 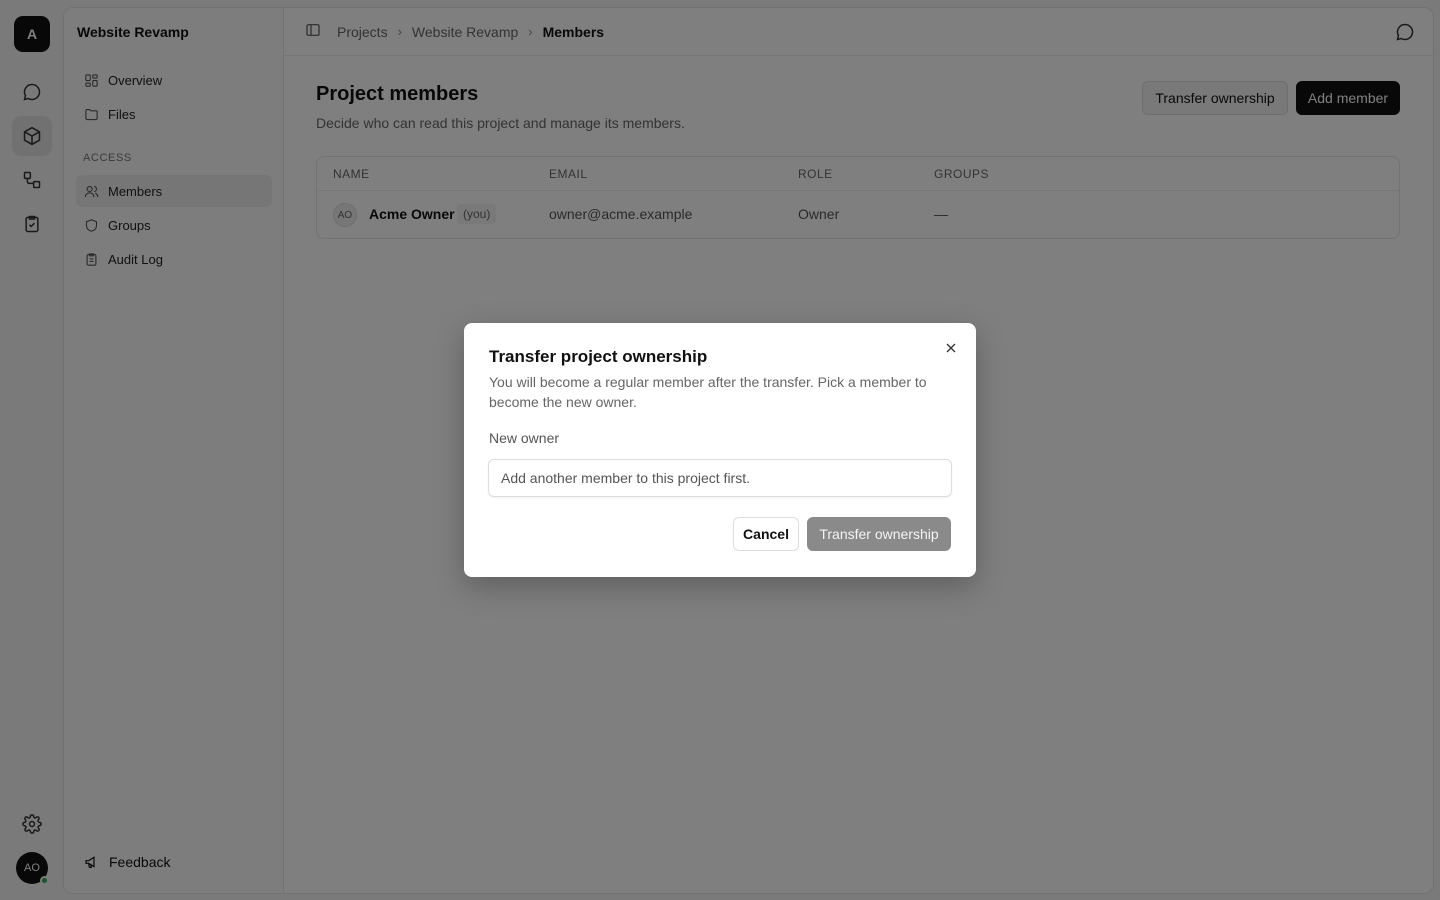 What do you see at coordinates (598, 356) in the screenshot?
I see `dialog-title: Transfer project ownership` at bounding box center [598, 356].